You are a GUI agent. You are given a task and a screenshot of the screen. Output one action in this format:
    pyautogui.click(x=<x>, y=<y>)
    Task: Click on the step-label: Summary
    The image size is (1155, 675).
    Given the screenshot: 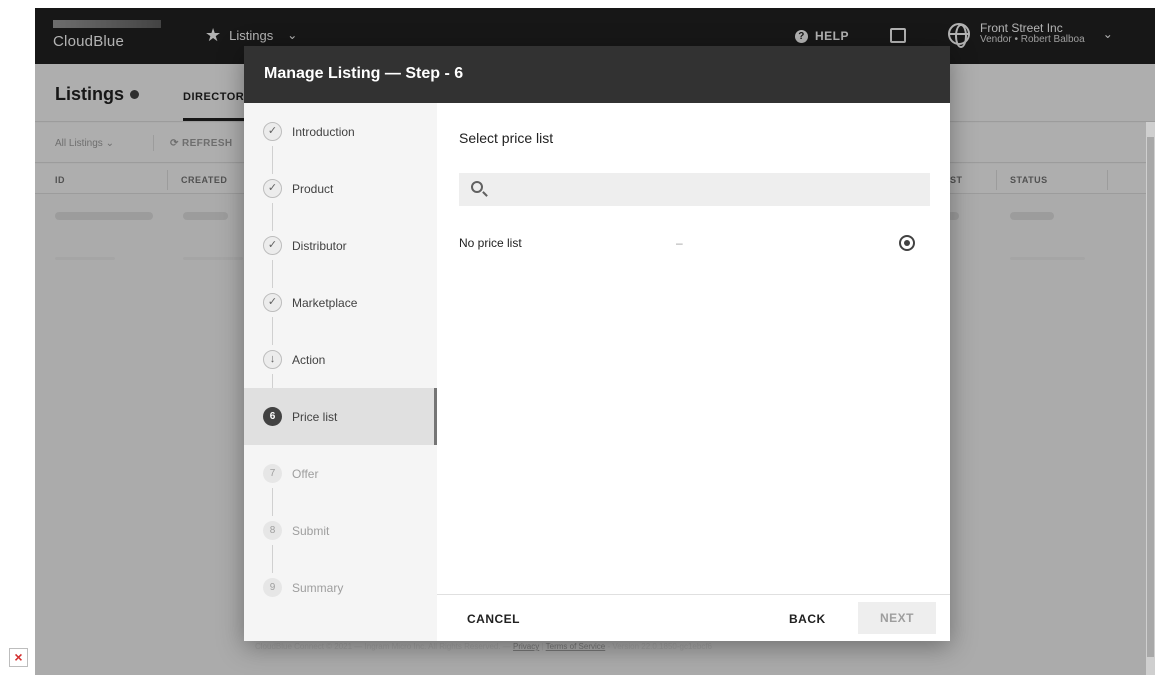 What is the action you would take?
    pyautogui.click(x=318, y=588)
    